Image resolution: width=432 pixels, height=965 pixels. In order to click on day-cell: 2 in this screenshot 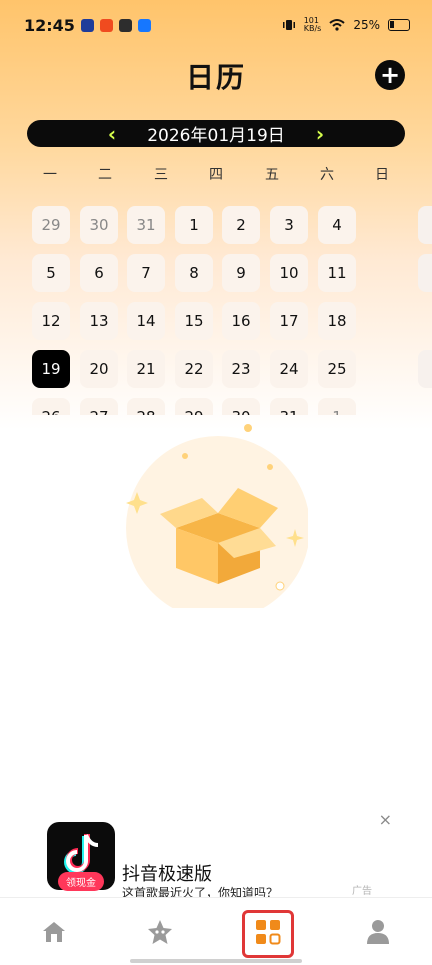, I will do `click(241, 225)`.